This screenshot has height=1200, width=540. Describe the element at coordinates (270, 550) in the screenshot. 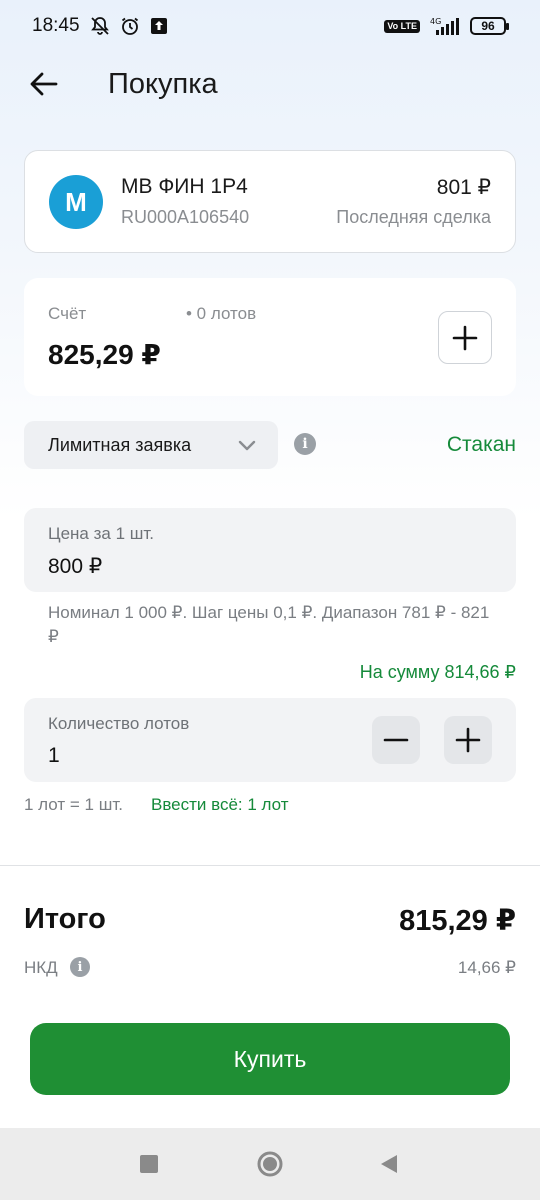

I see `price-field: Цена за 1 шт. 800 ₽` at that location.